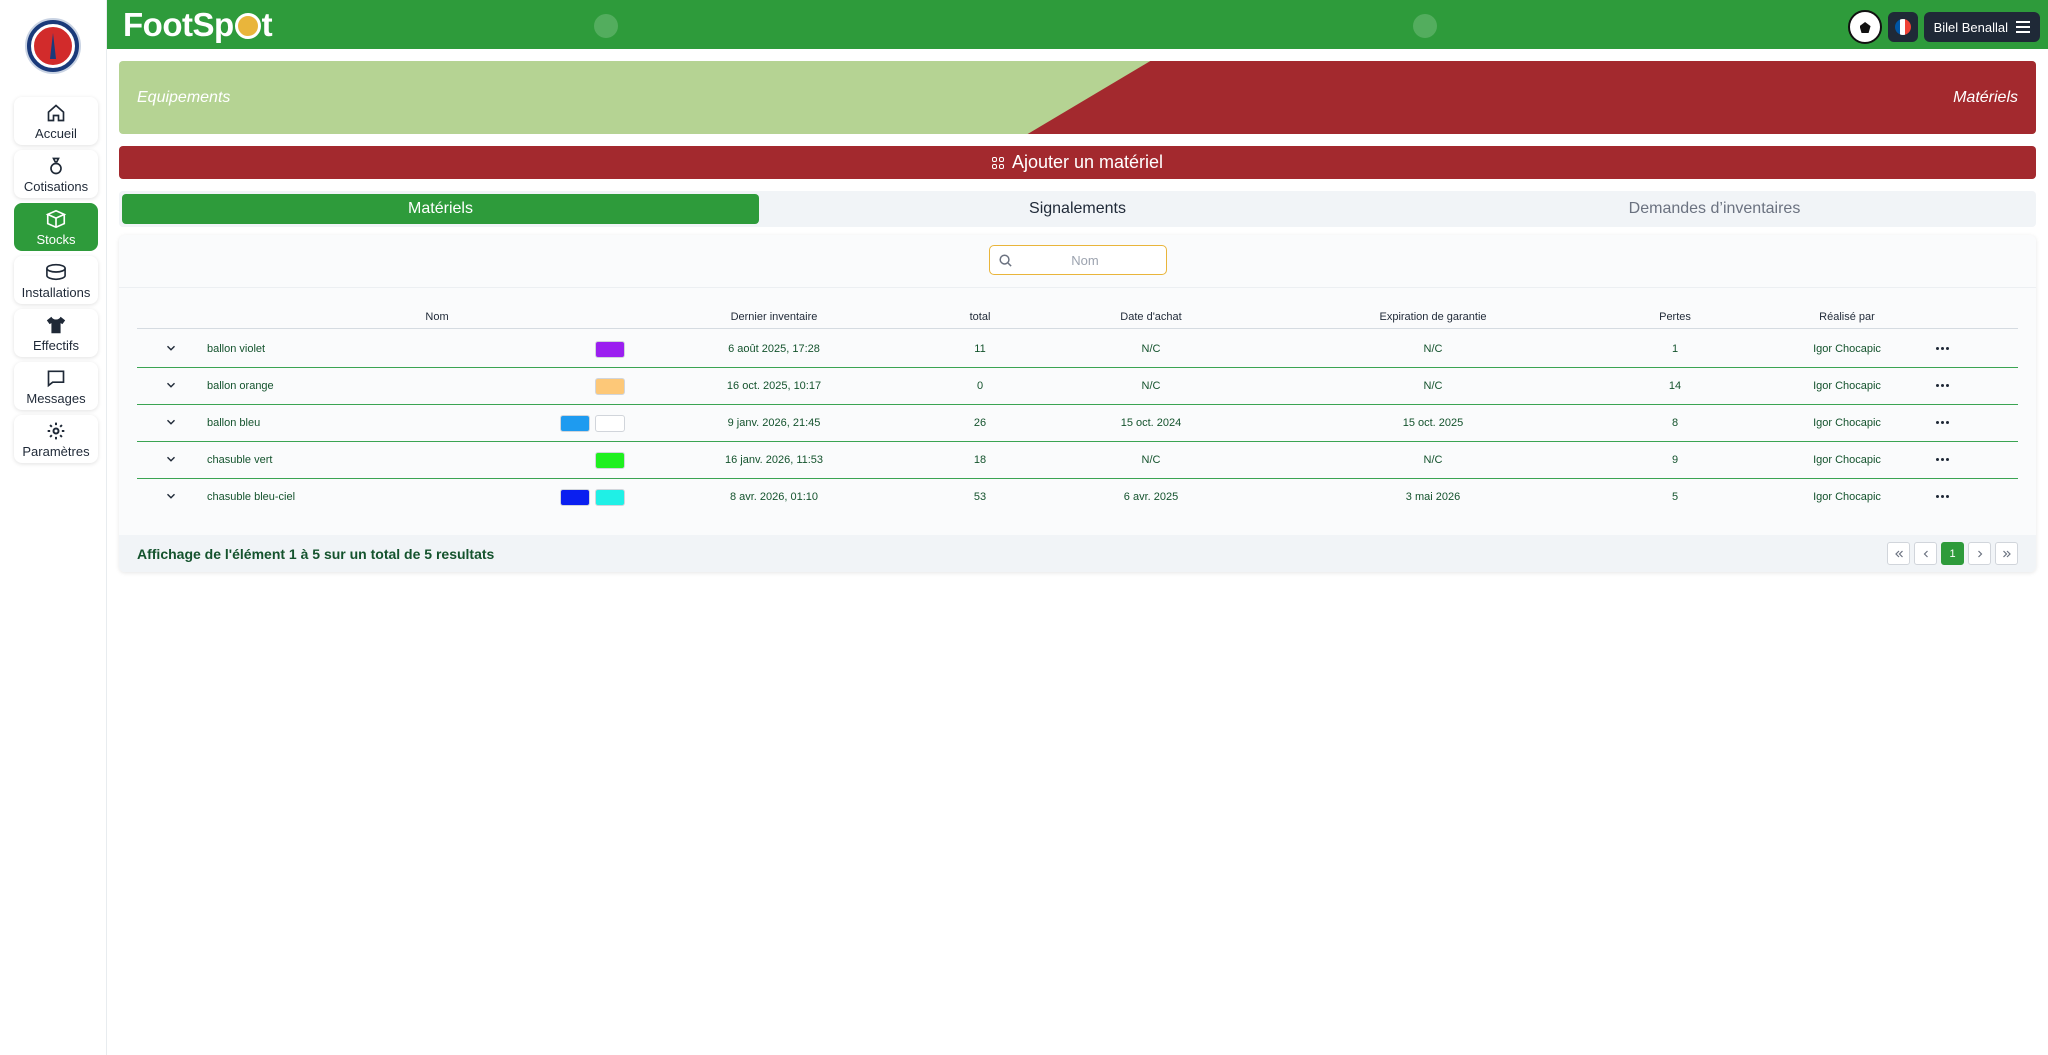  I want to click on add-material-button: Ajouter un matériel, so click(1077, 162).